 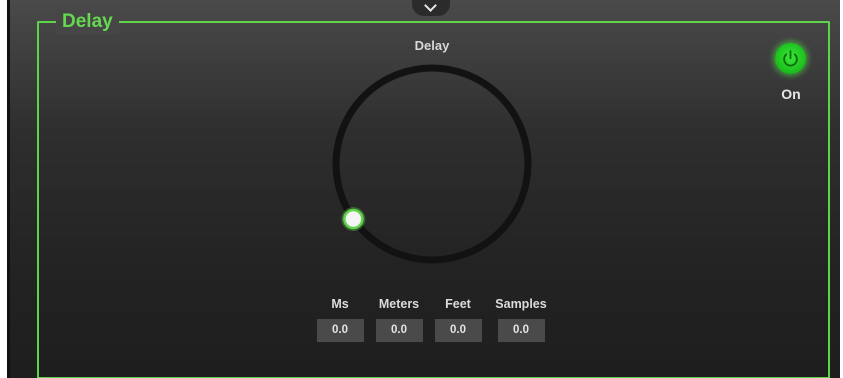 I want to click on unit-meters: Meters 0.0, so click(x=399, y=319).